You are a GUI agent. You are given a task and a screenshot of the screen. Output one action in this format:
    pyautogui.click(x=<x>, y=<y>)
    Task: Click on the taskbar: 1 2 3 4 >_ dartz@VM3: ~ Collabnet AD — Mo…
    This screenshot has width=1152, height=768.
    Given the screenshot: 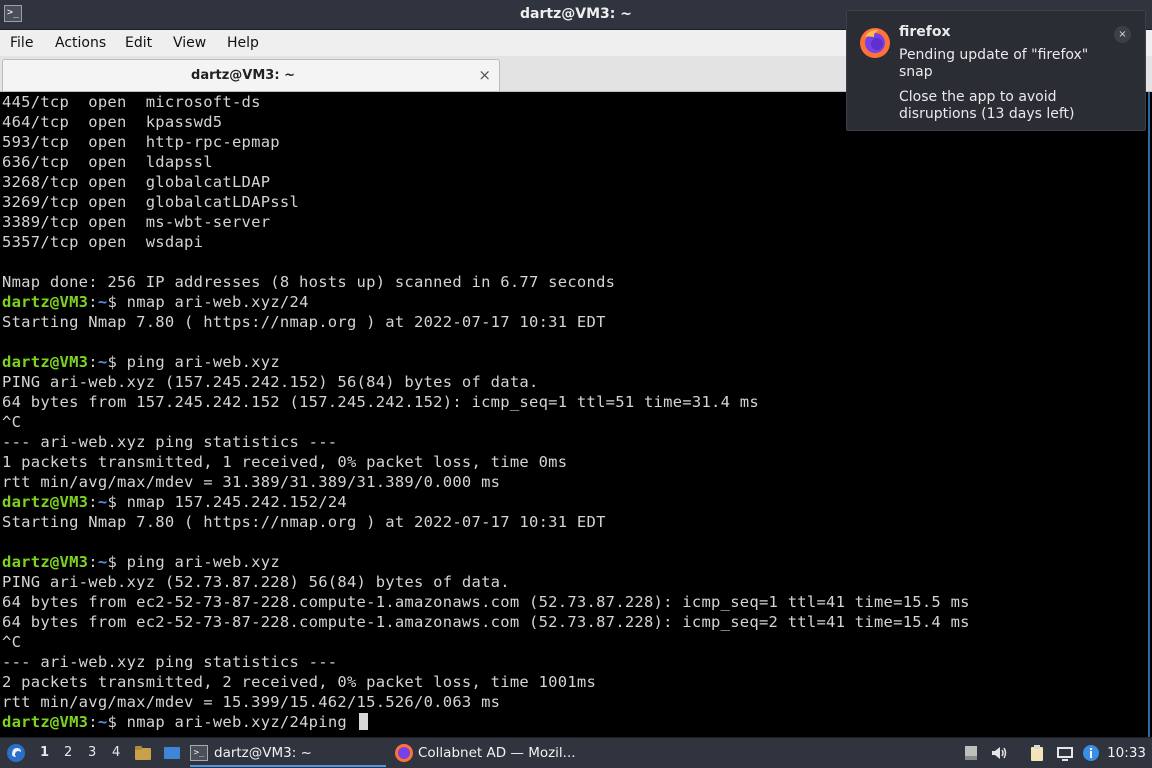 What is the action you would take?
    pyautogui.click(x=576, y=752)
    